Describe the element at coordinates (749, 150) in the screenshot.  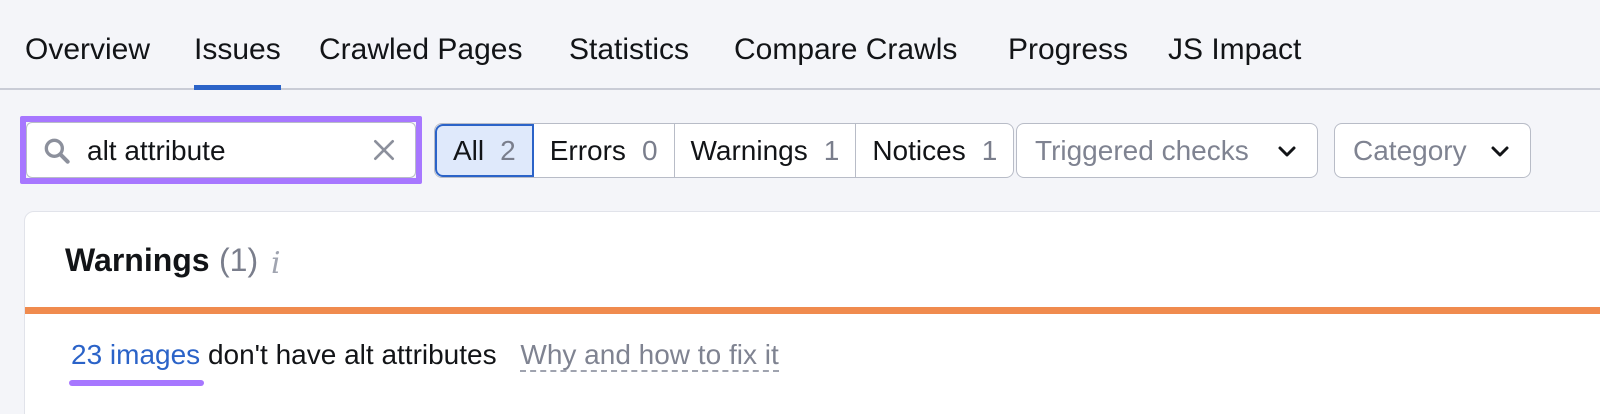
I see `filter-warnings-label: Warnings` at that location.